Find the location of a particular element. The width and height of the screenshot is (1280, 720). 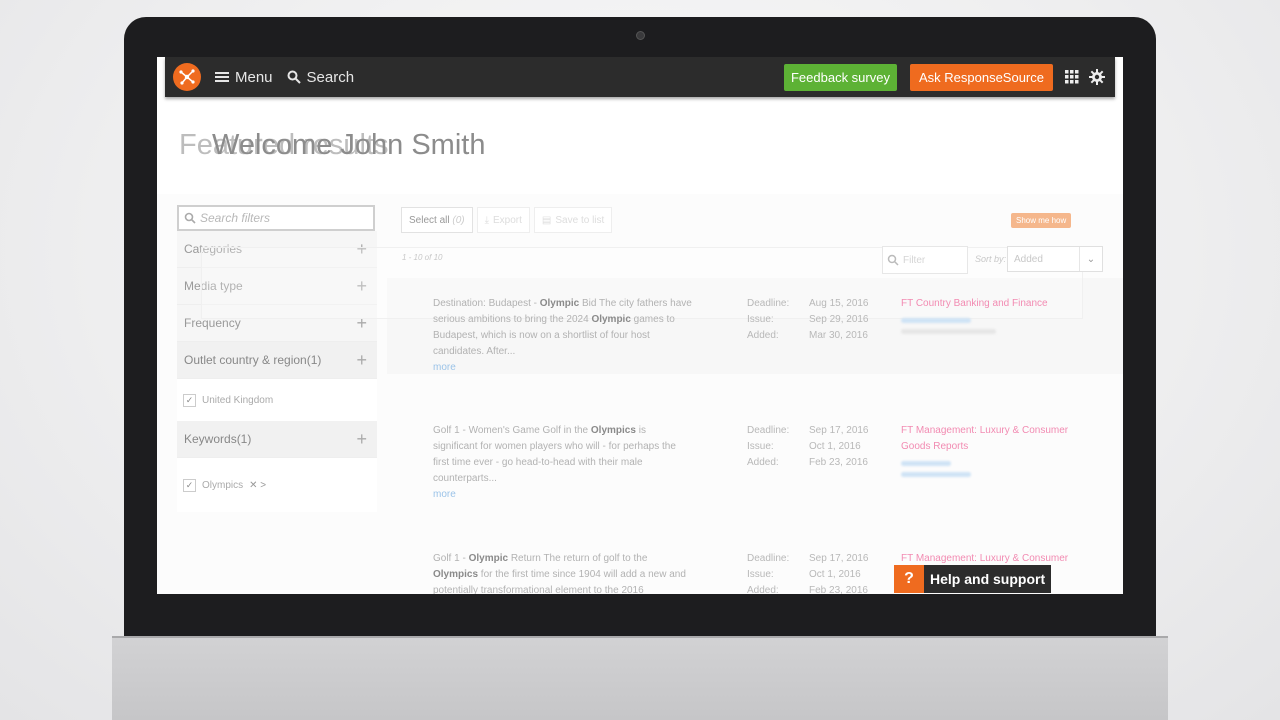

search-button: Search is located at coordinates (321, 77).